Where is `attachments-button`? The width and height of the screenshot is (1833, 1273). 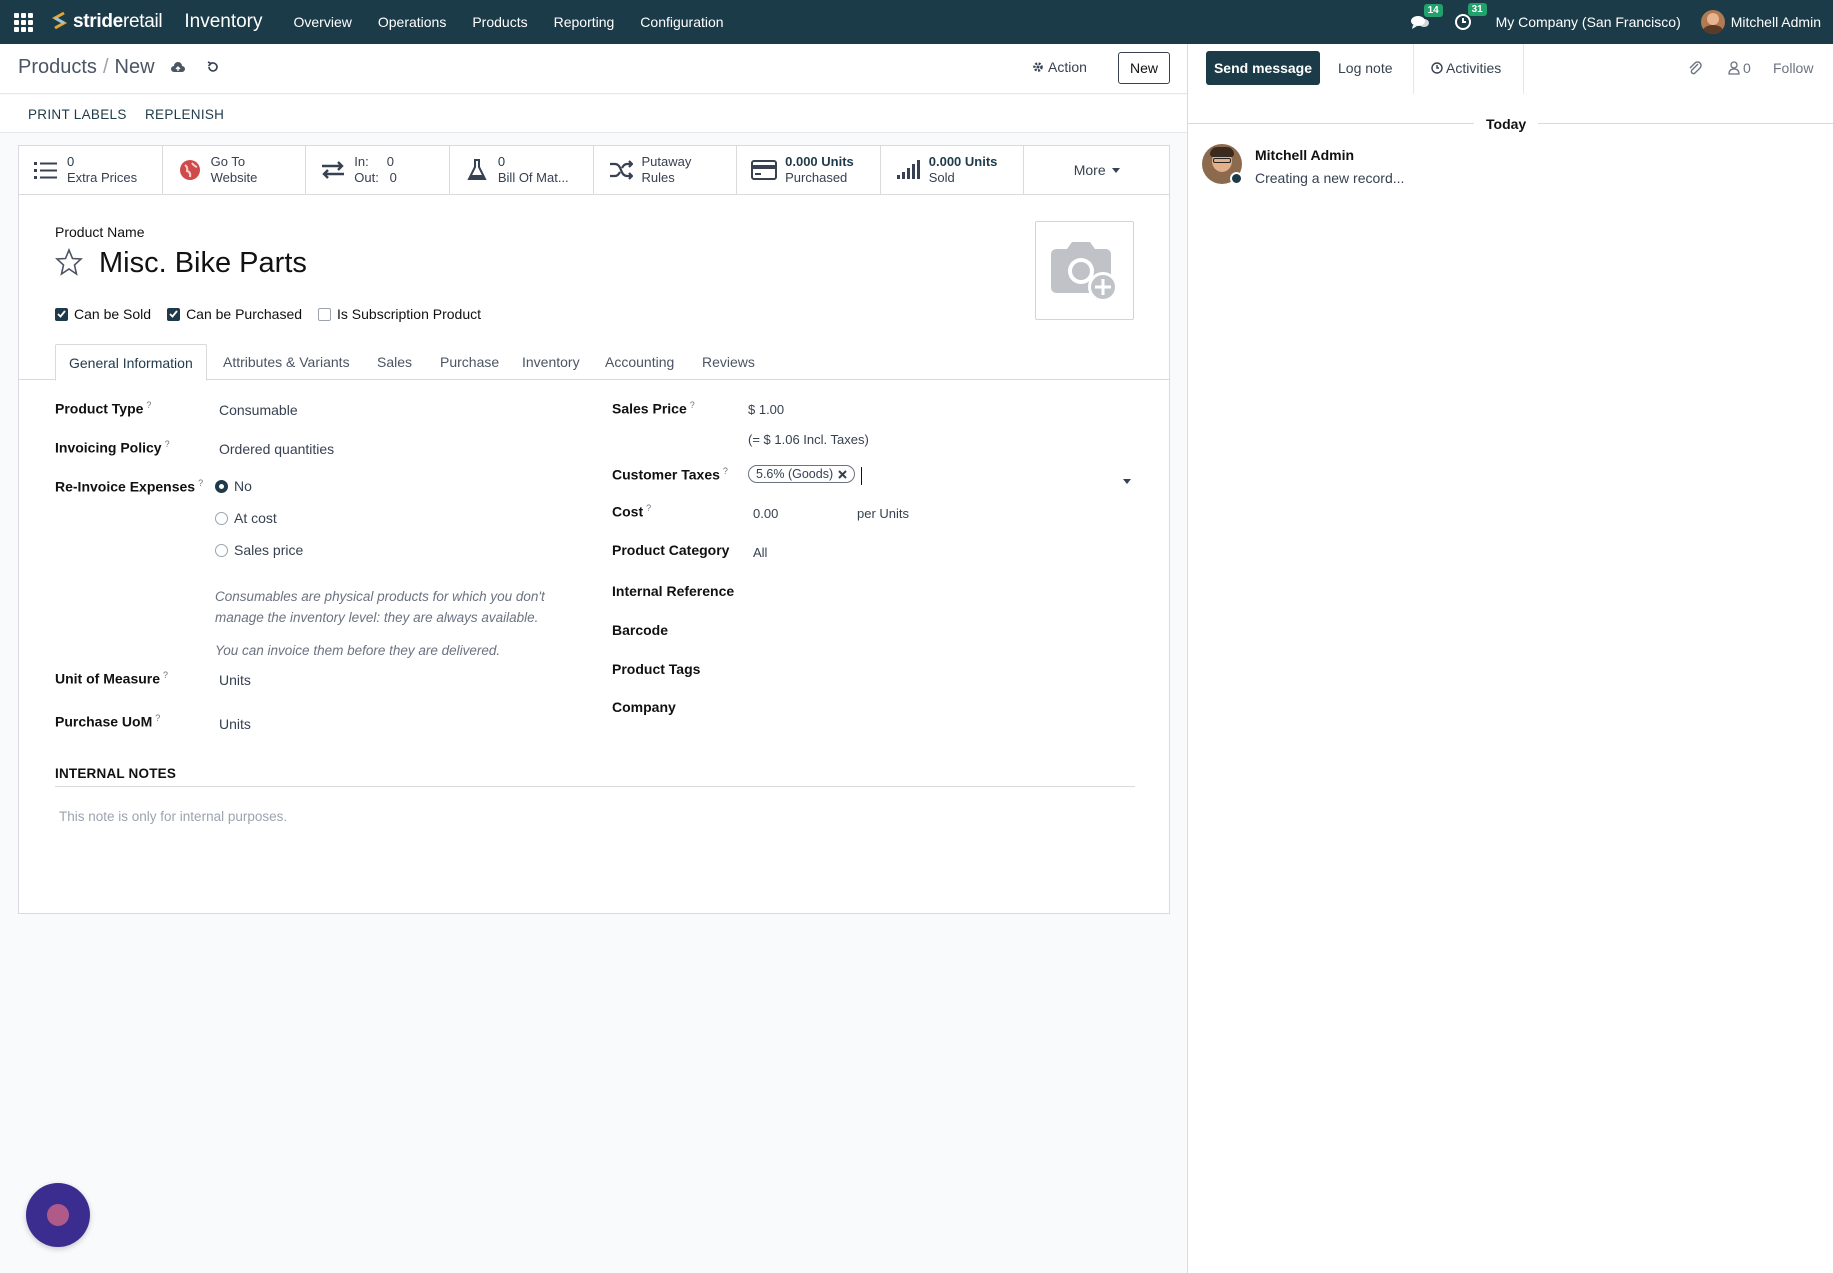
attachments-button is located at coordinates (1695, 68).